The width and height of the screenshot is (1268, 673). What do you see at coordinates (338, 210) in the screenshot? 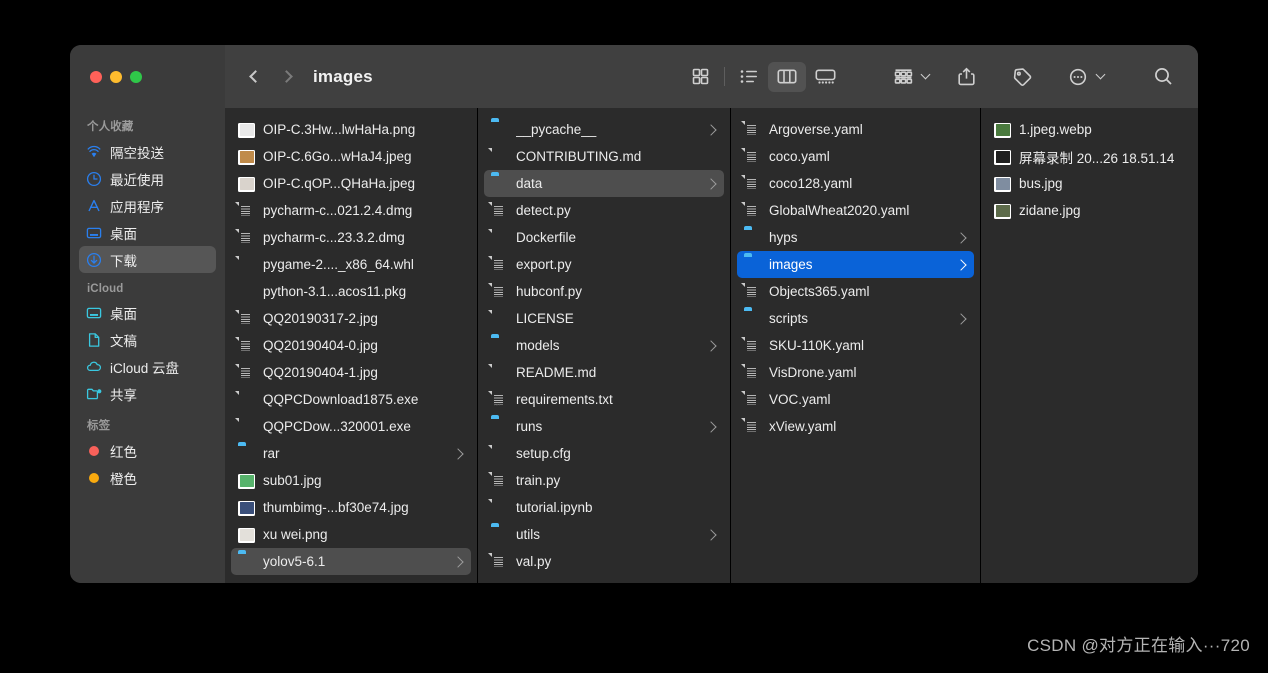
I see `file-row-label: pycharm-c...021.2.4.dmg` at bounding box center [338, 210].